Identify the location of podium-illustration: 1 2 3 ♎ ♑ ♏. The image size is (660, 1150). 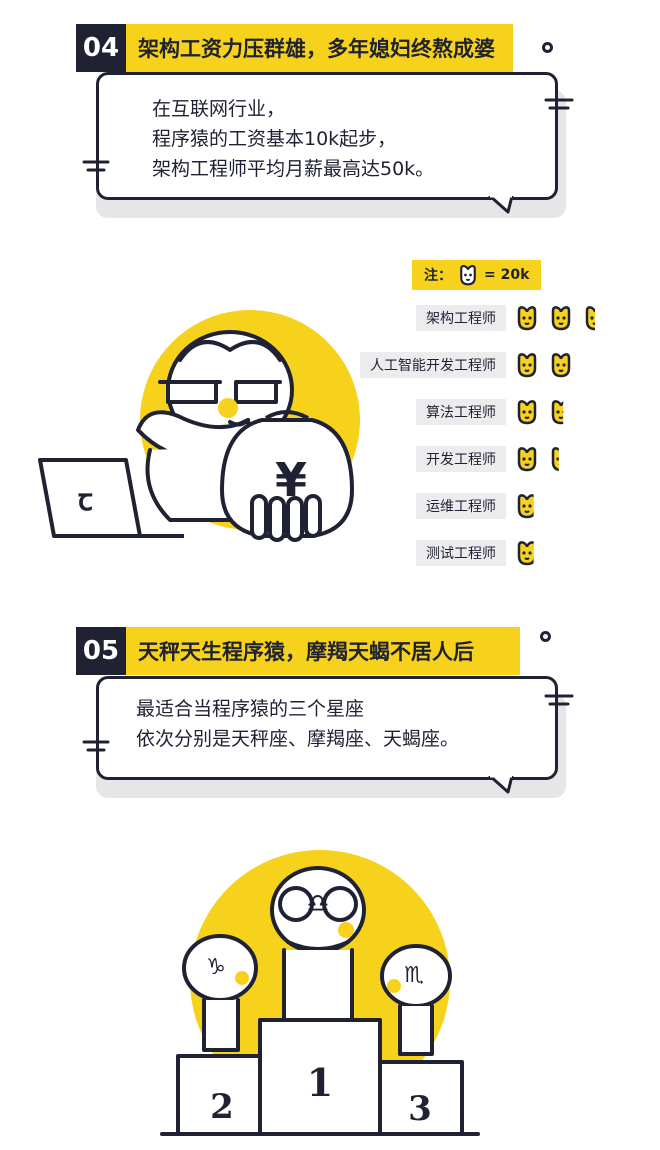
(320, 993).